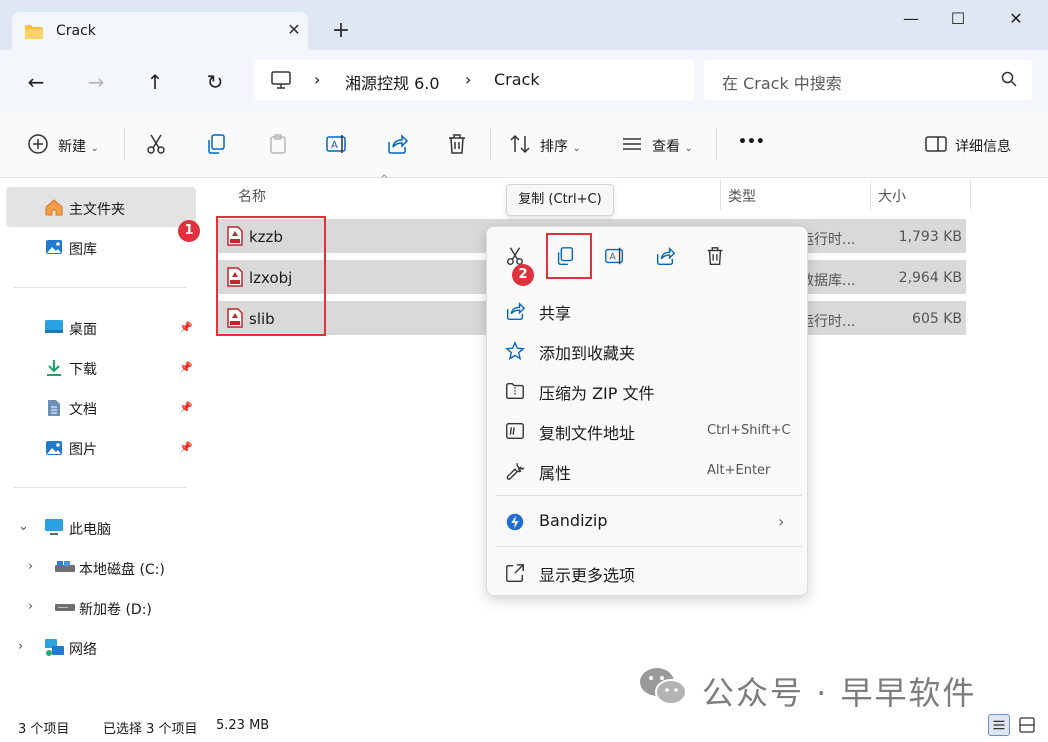 This screenshot has width=1048, height=742. Describe the element at coordinates (54, 326) in the screenshot. I see `desktop-icon` at that location.